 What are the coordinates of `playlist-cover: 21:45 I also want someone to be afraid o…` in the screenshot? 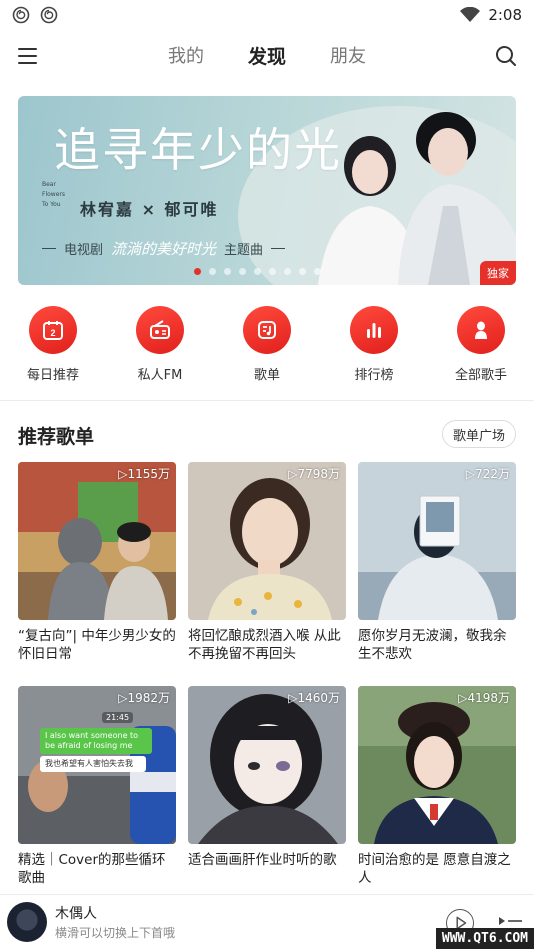 It's located at (97, 765).